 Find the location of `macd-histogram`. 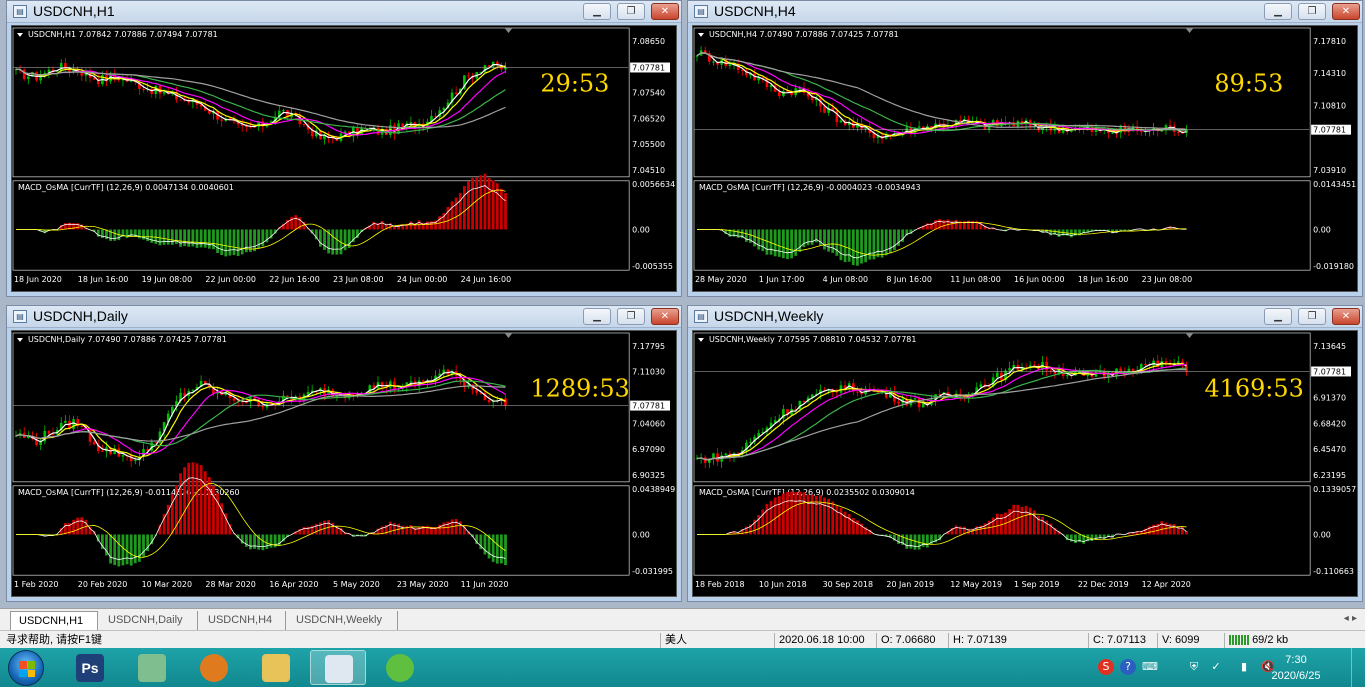

macd-histogram is located at coordinates (954, 520).